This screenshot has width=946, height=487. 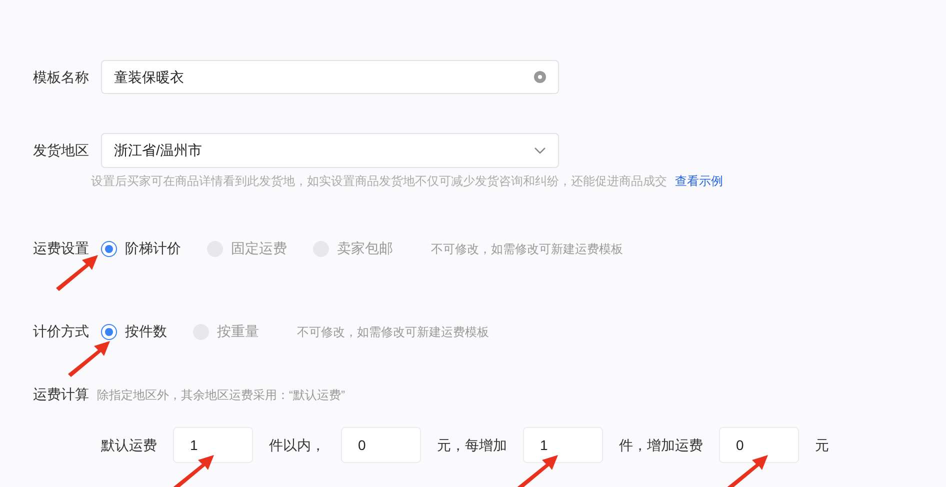 I want to click on radio-option: 阶梯计价, so click(x=141, y=248).